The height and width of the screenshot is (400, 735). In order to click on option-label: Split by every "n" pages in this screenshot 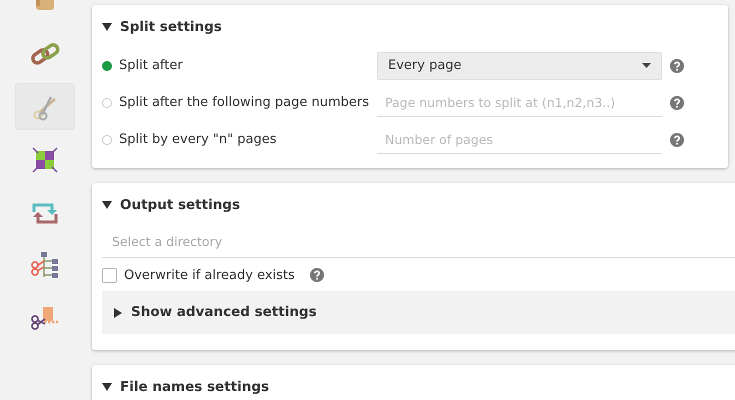, I will do `click(198, 140)`.